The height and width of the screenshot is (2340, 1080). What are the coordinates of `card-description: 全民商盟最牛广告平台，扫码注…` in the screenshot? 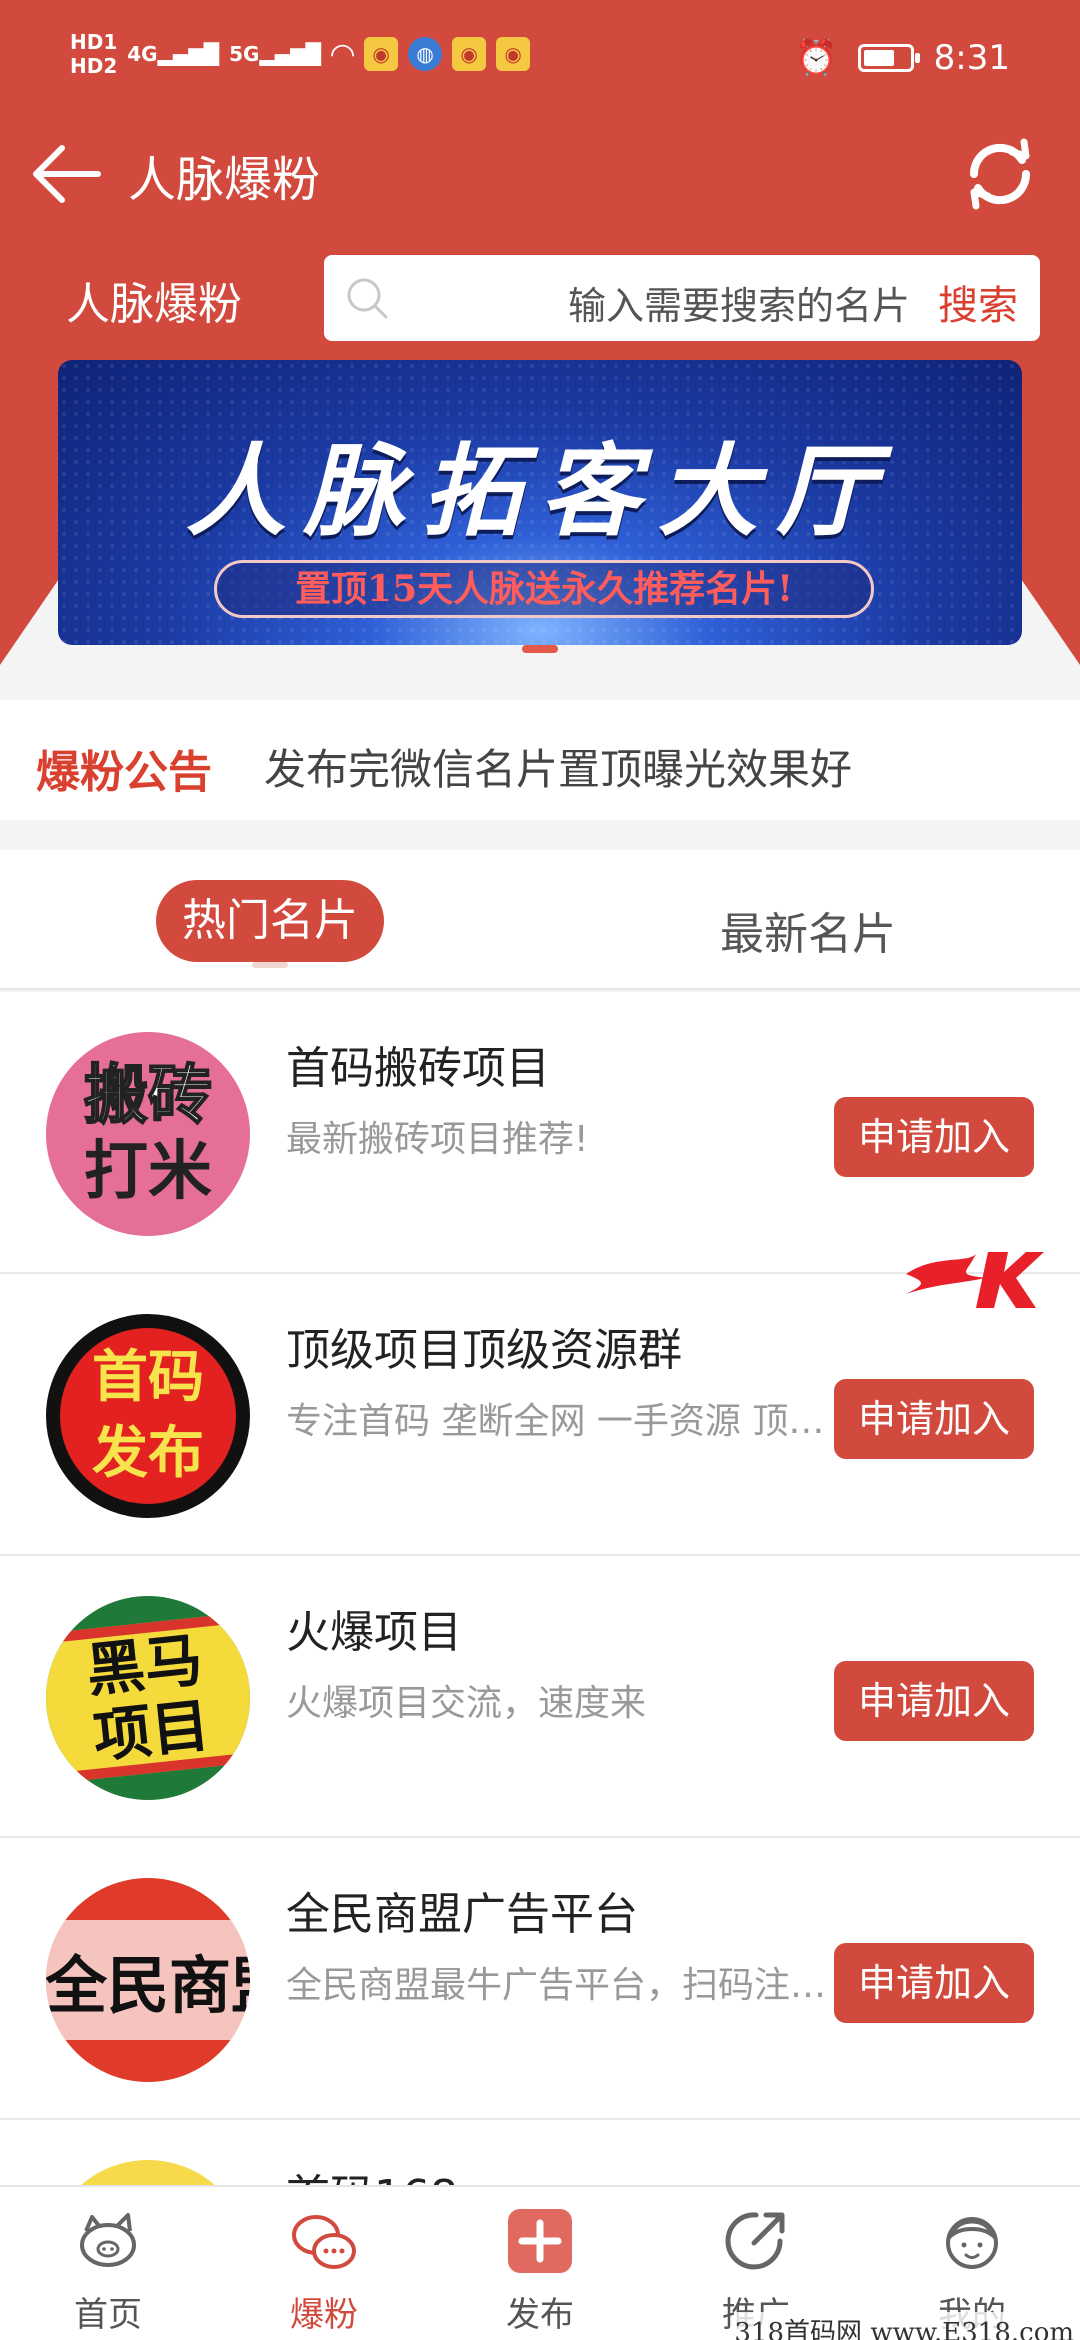 It's located at (556, 1985).